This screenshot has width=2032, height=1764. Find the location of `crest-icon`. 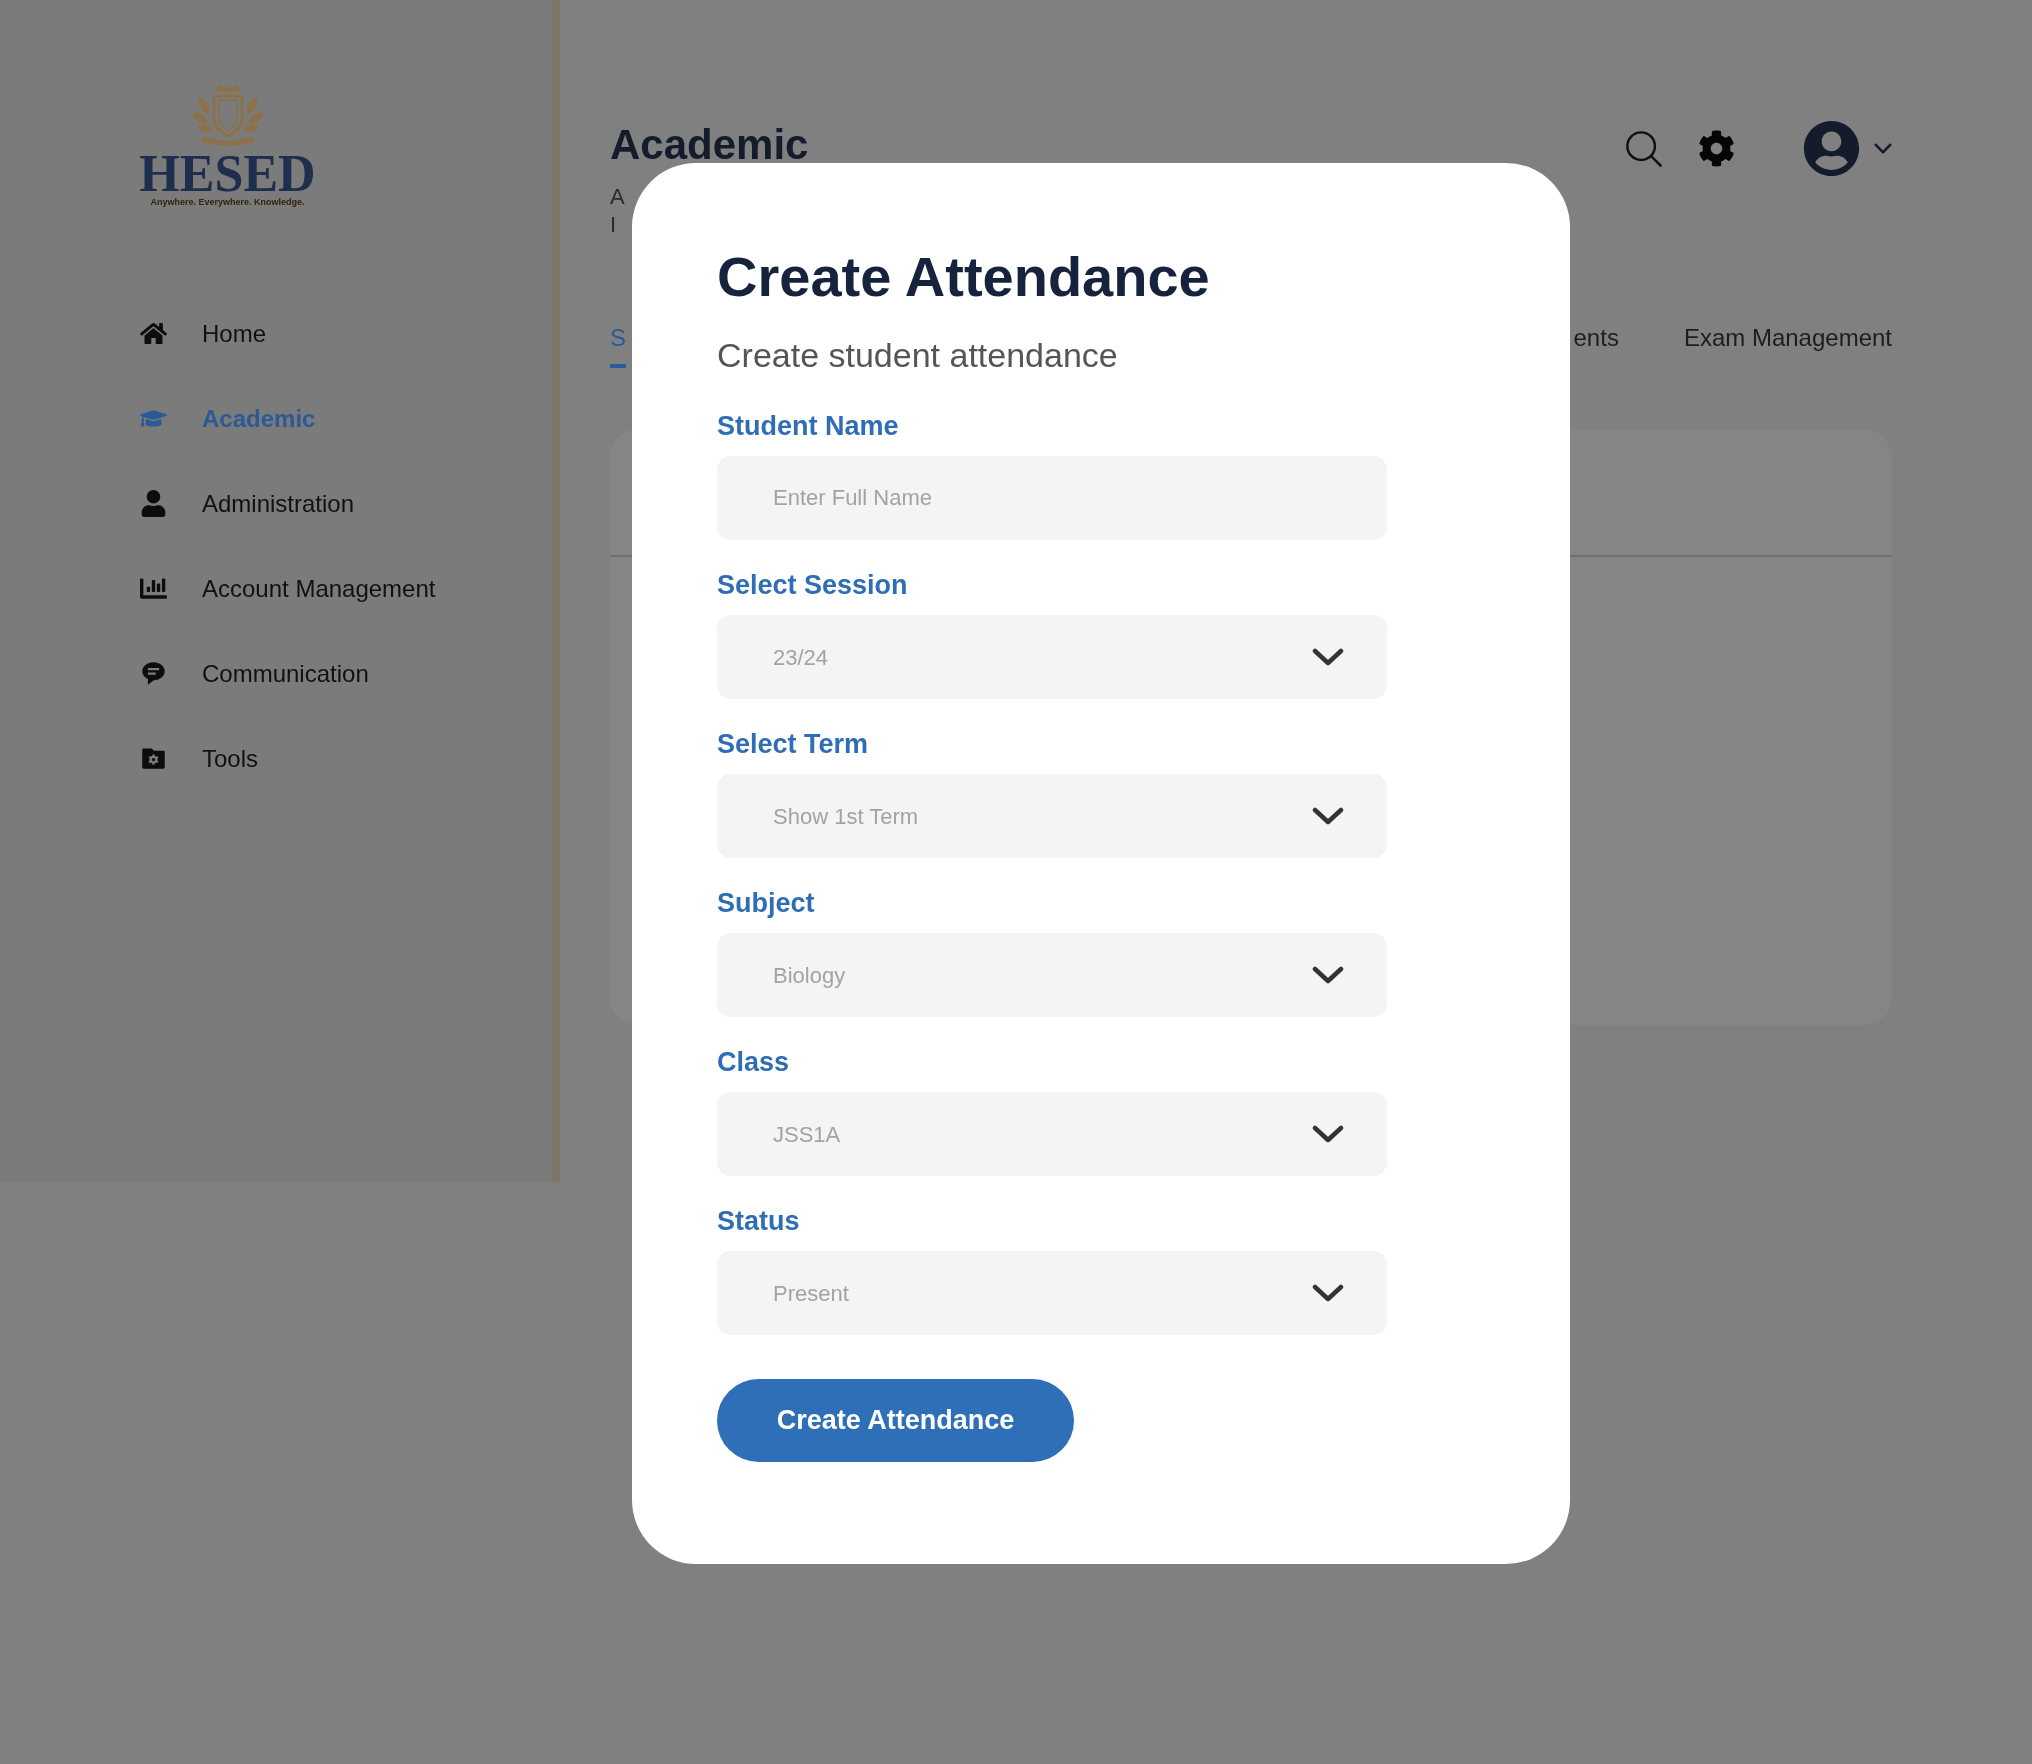

crest-icon is located at coordinates (227, 116).